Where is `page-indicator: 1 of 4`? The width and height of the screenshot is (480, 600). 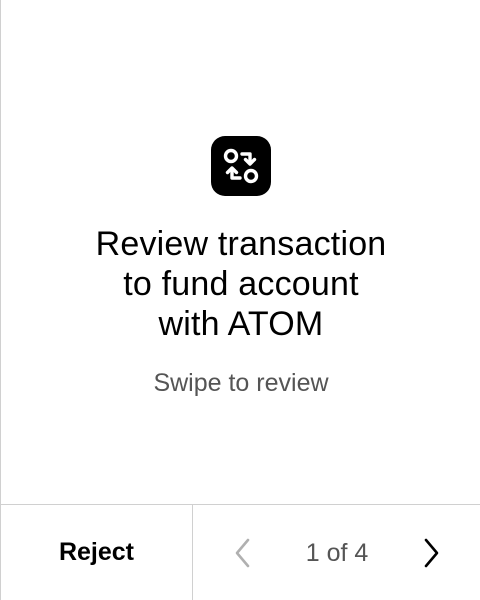
page-indicator: 1 of 4 is located at coordinates (337, 553).